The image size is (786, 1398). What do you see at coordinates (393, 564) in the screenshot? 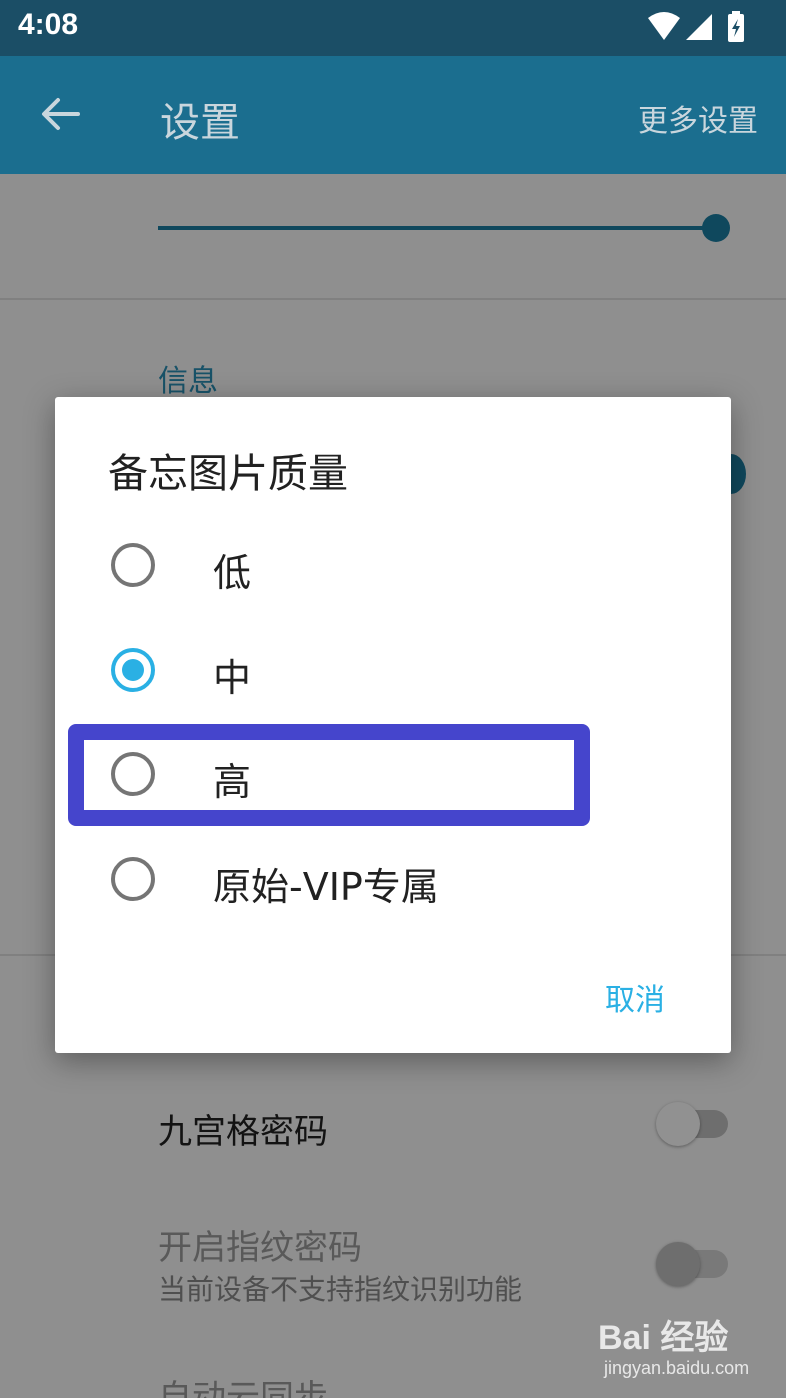
I see `option-low: 低` at bounding box center [393, 564].